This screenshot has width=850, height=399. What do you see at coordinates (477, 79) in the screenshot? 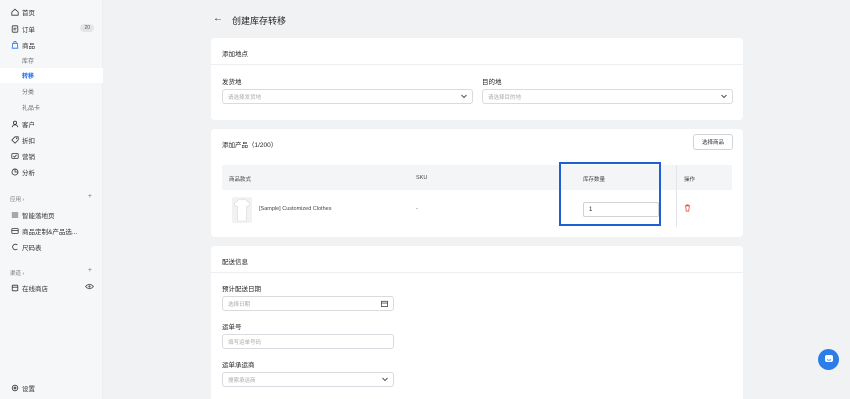
I see `locations-card: 添加地点 发货地 请选择发货地 目的地 请选择目的地` at bounding box center [477, 79].